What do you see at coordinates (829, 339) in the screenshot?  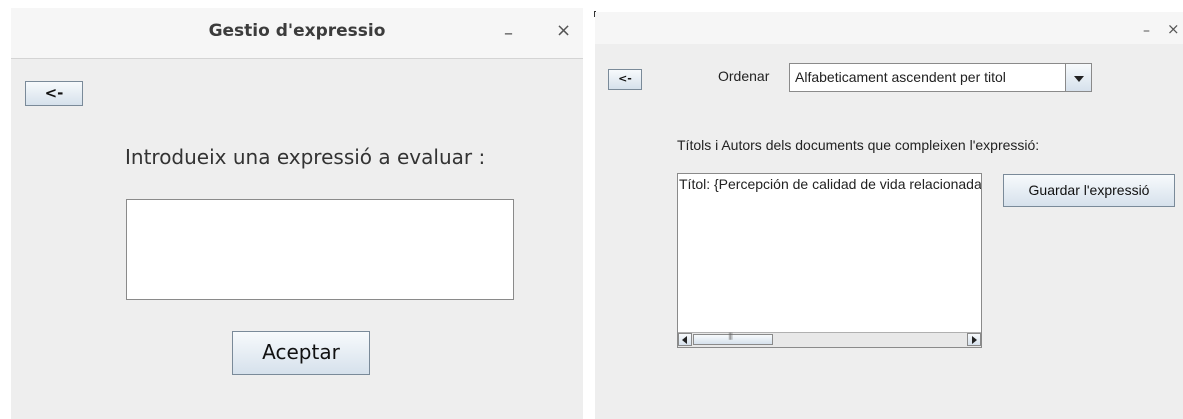 I see `horizontal-scrollbar` at bounding box center [829, 339].